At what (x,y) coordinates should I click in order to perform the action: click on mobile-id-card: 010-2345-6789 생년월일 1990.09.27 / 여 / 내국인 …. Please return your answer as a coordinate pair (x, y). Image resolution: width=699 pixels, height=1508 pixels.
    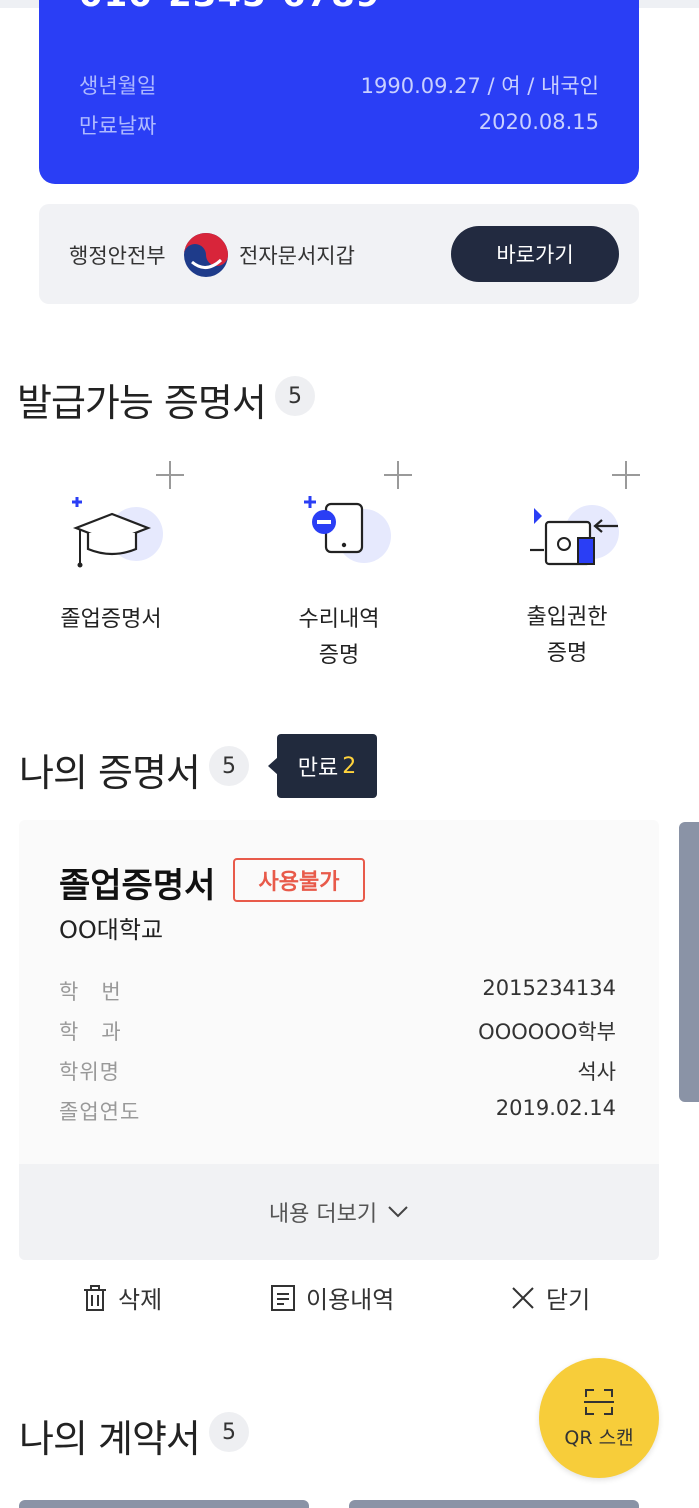
    Looking at the image, I should click on (339, 92).